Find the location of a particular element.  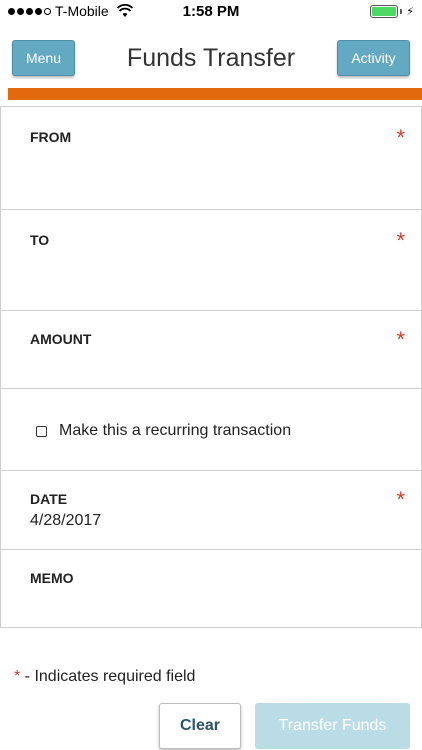

date-field: DATE * 4/28/2017 is located at coordinates (211, 509).